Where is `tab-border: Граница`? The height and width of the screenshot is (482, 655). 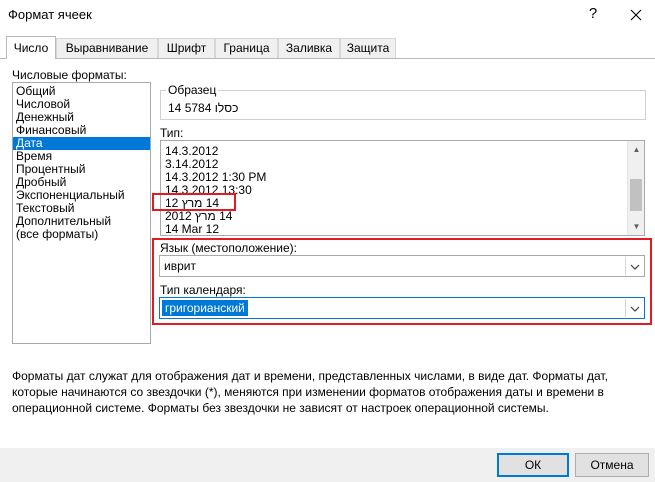
tab-border: Граница is located at coordinates (246, 48).